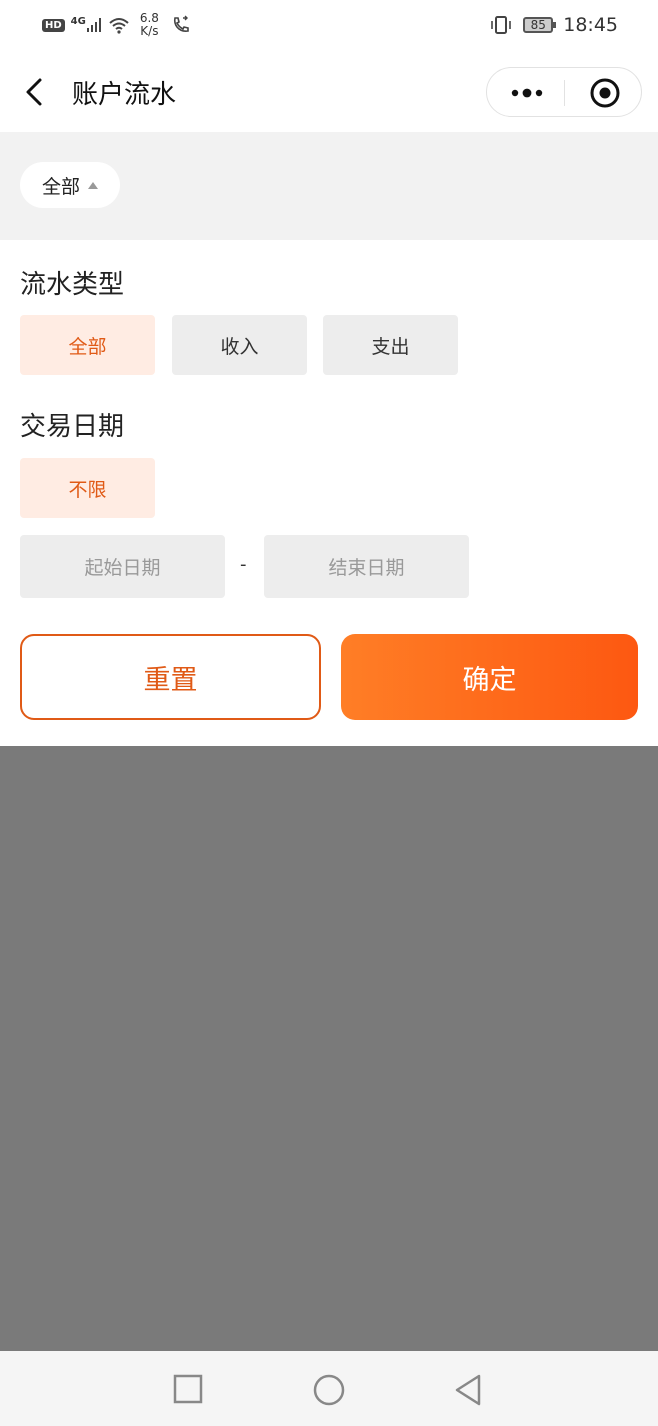 Image resolution: width=658 pixels, height=1426 pixels. I want to click on more-dots-icon, so click(527, 93).